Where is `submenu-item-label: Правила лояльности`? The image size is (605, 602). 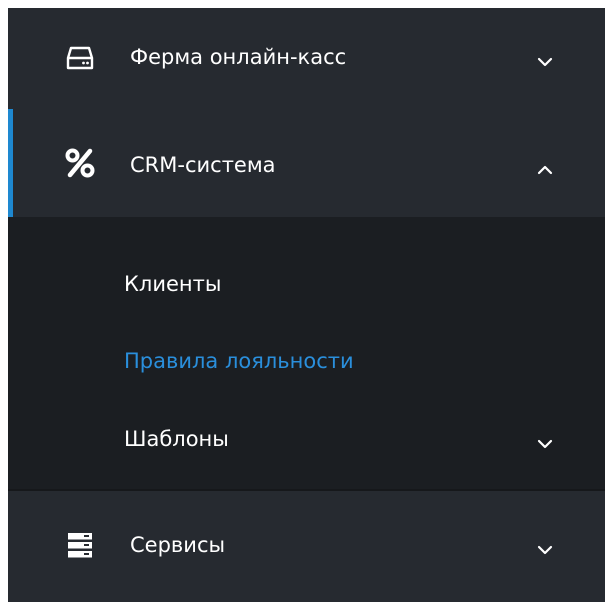
submenu-item-label: Правила лояльности is located at coordinates (239, 361).